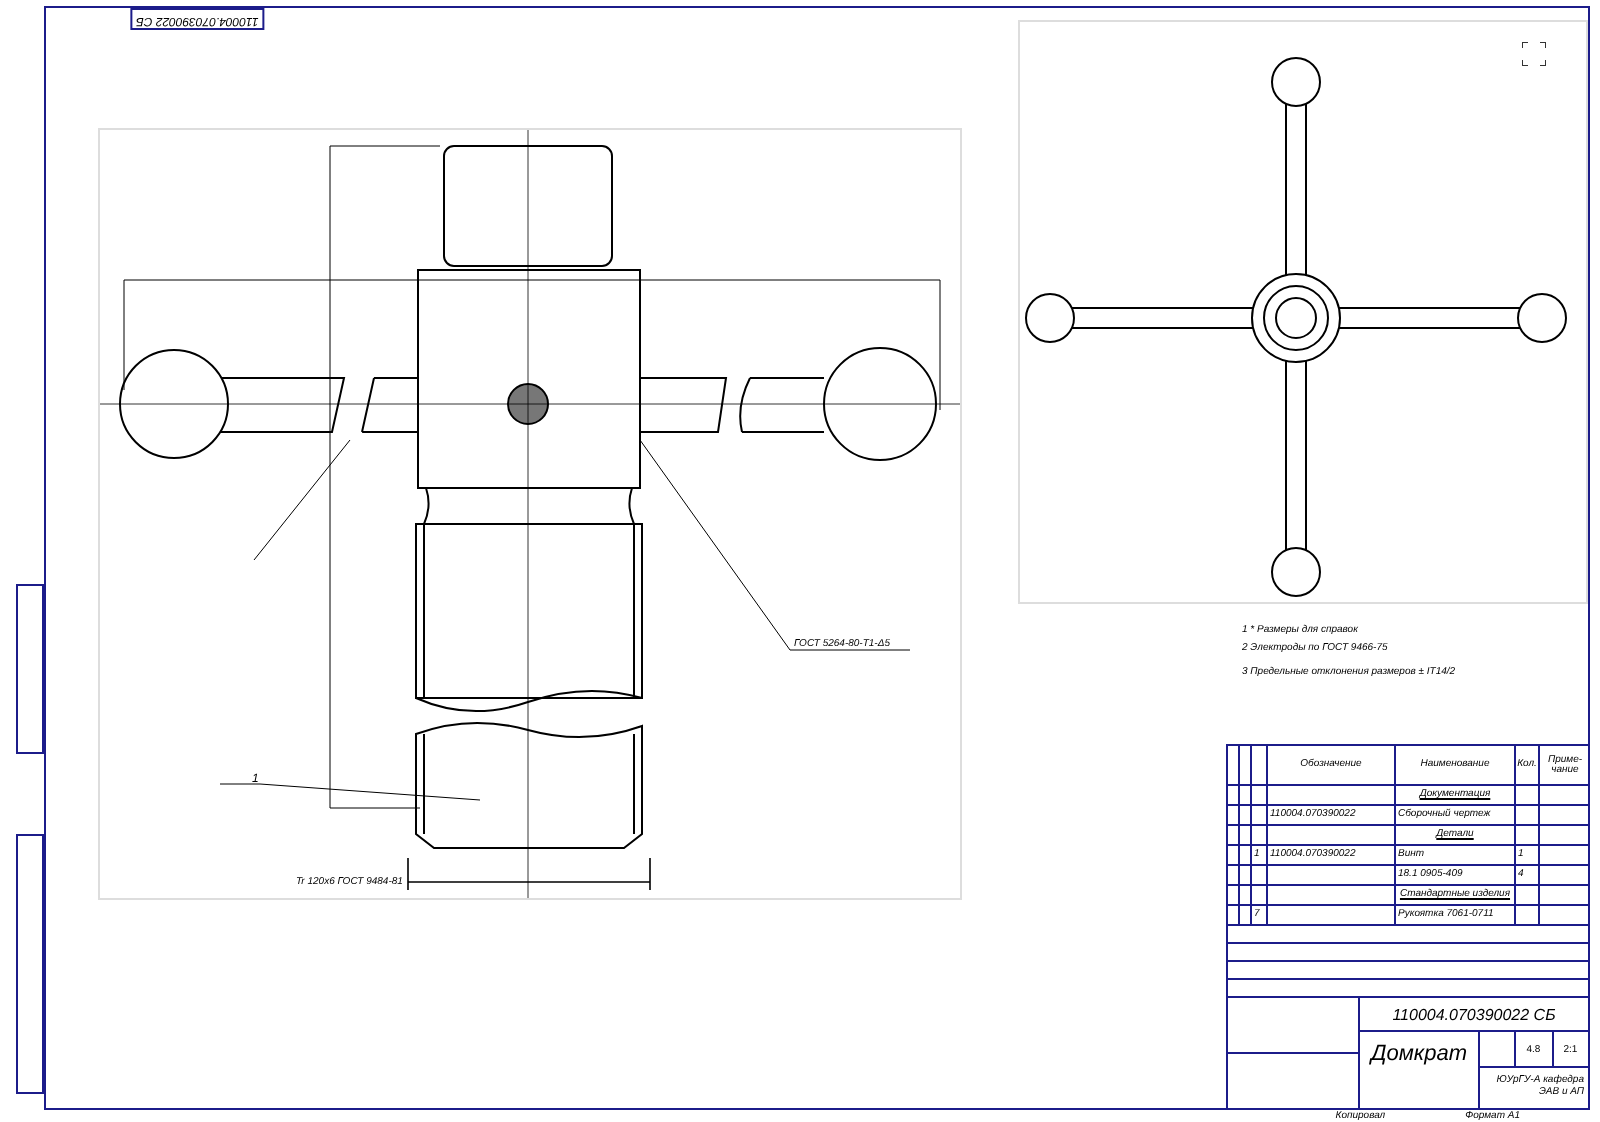  I want to click on drawing-title: Домкрат, so click(1420, 1070).